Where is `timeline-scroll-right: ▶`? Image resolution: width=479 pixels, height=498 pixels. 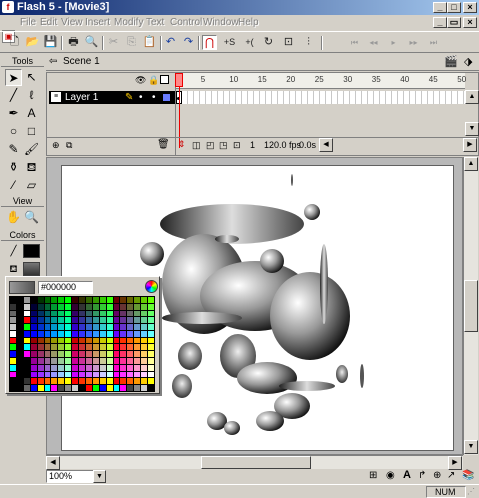
timeline-scroll-right: ▶ is located at coordinates (470, 145).